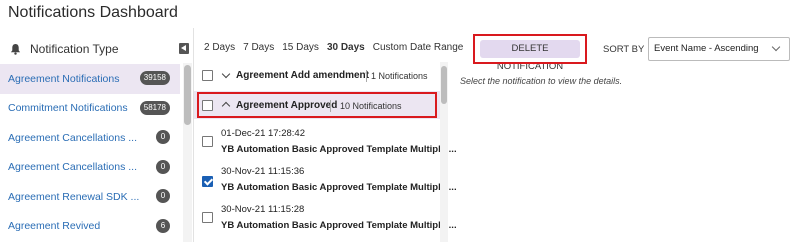 The height and width of the screenshot is (242, 800). Describe the element at coordinates (187, 95) in the screenshot. I see `left-scrollbar-thumb` at that location.